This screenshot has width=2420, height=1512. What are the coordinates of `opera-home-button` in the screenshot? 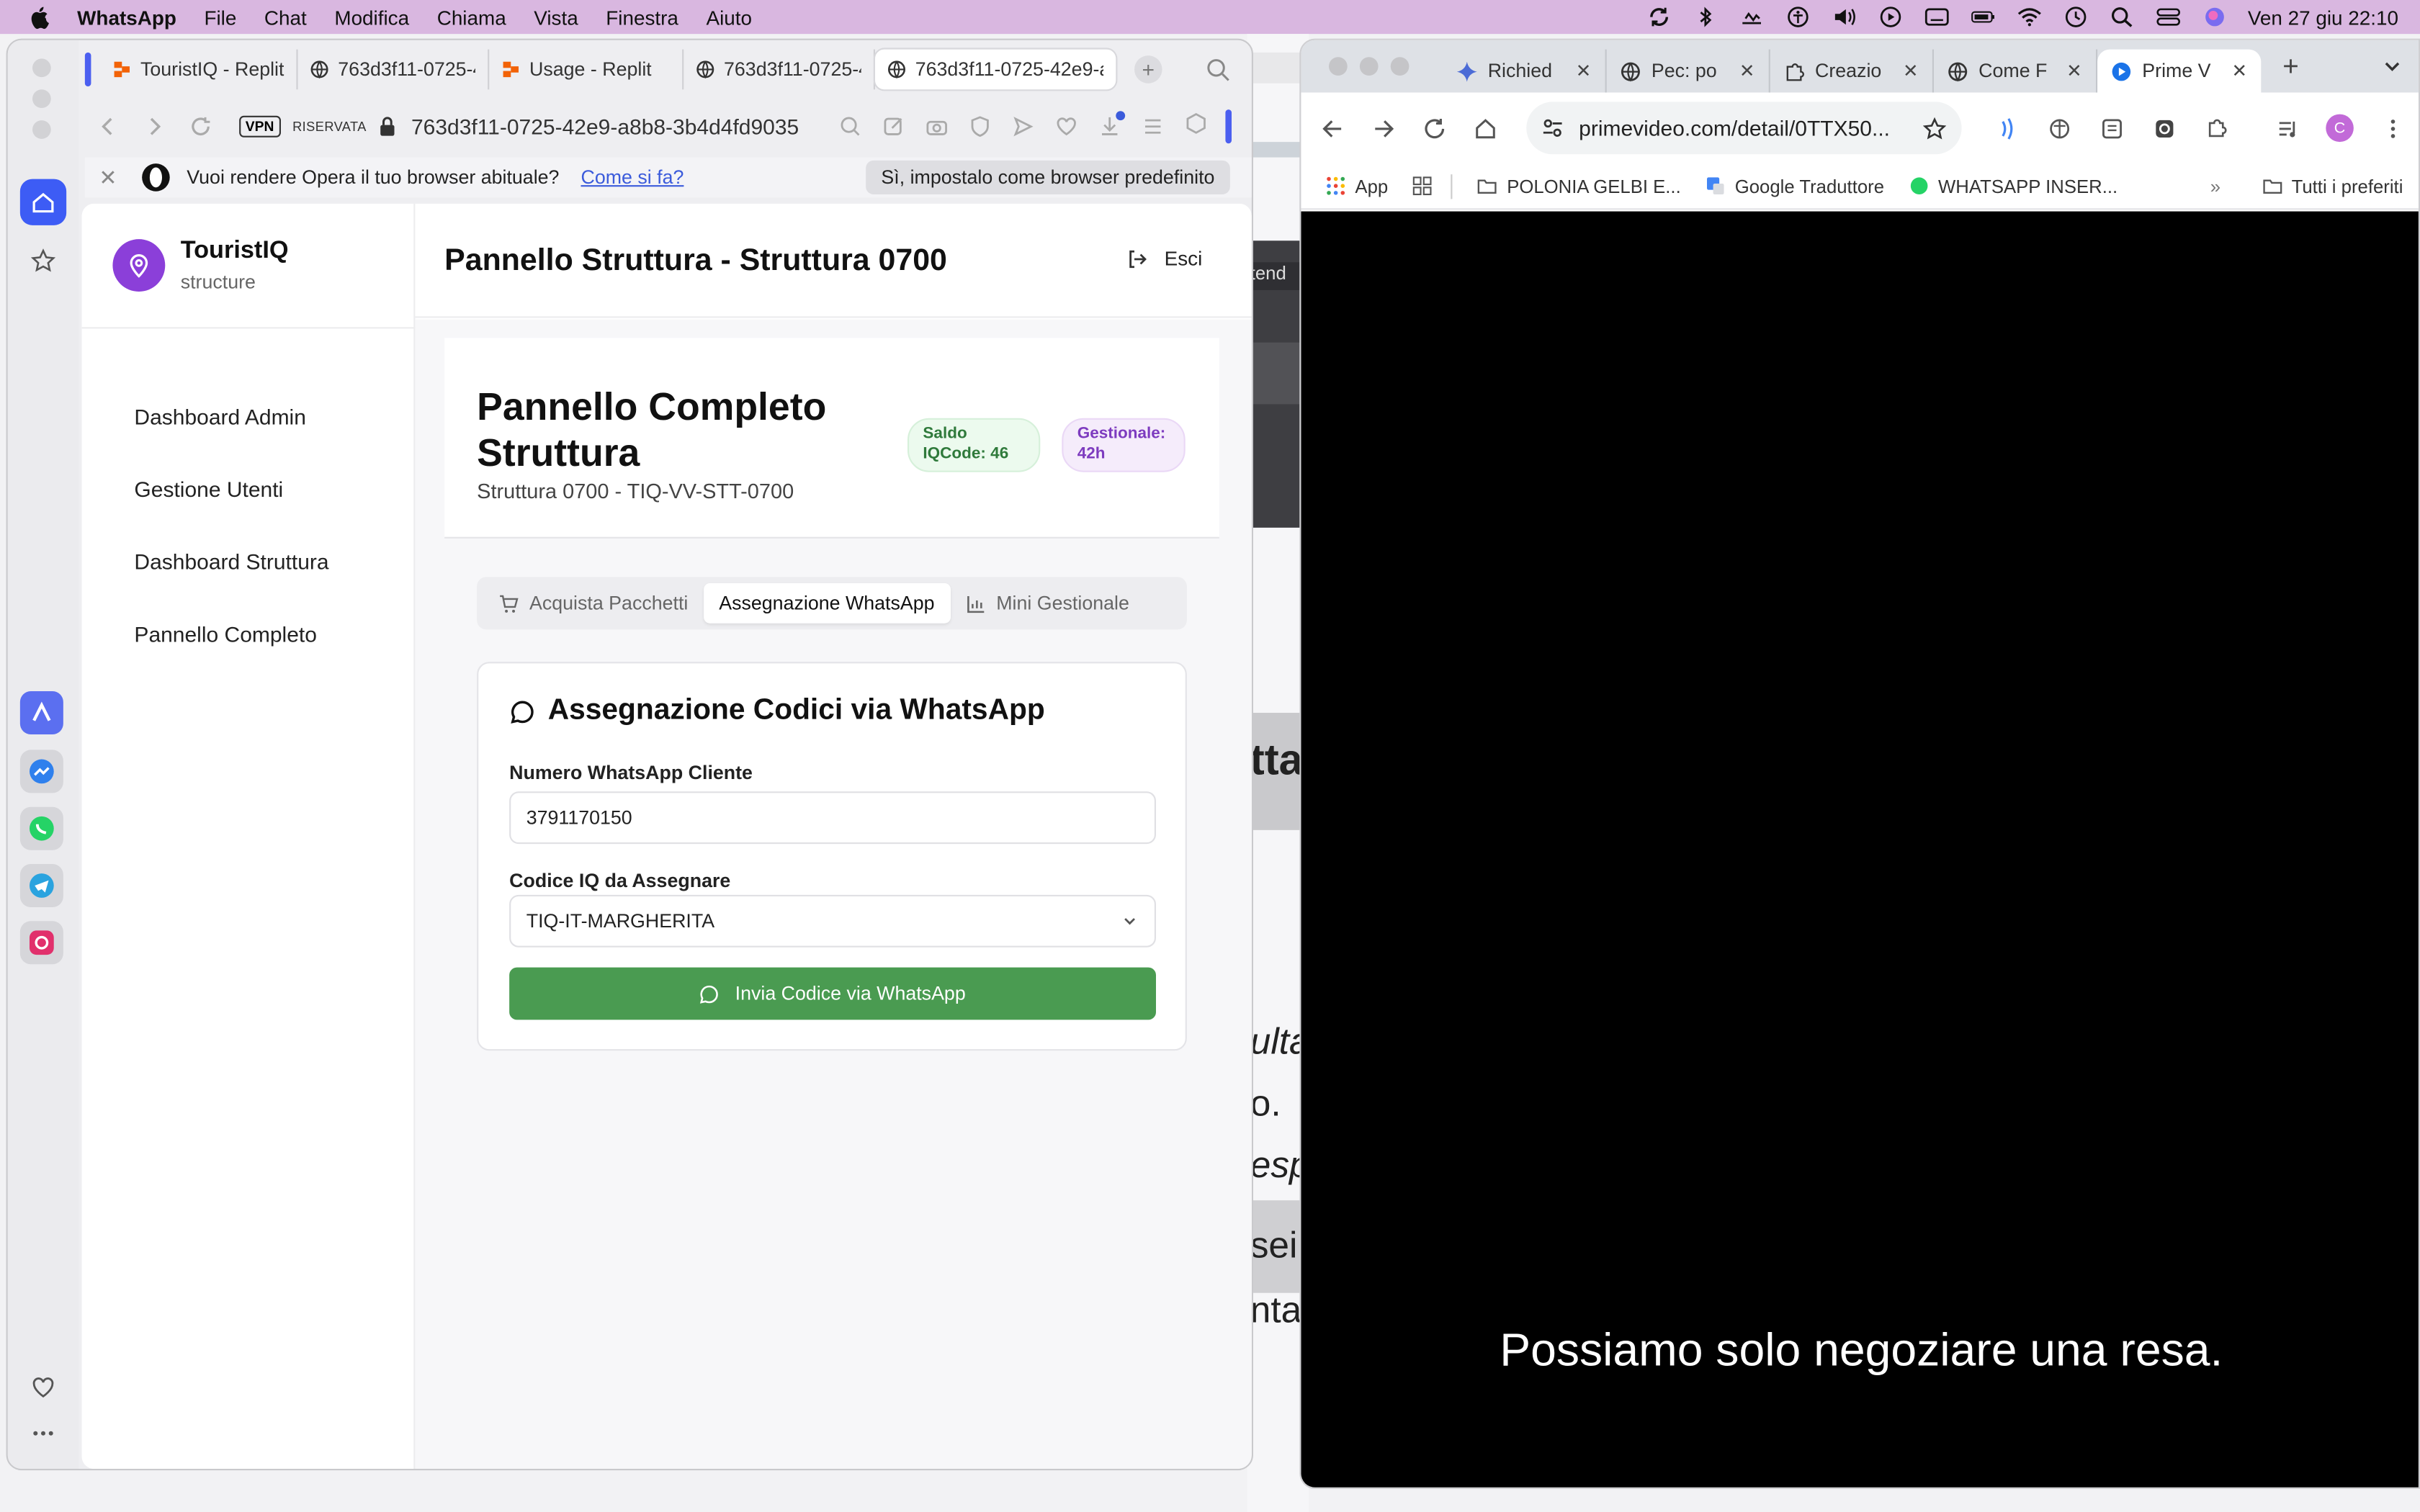 It's located at (43, 202).